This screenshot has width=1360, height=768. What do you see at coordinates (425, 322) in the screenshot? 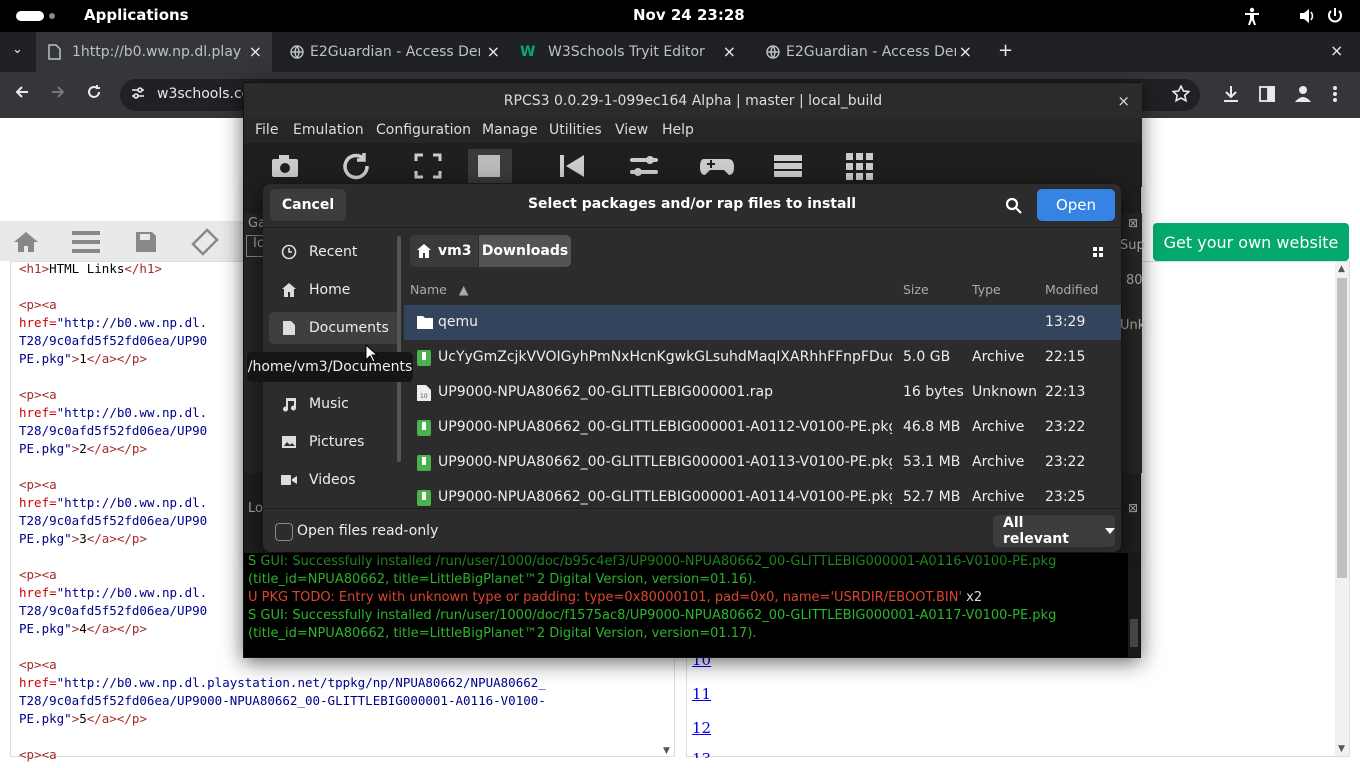
I see `folder-icon` at bounding box center [425, 322].